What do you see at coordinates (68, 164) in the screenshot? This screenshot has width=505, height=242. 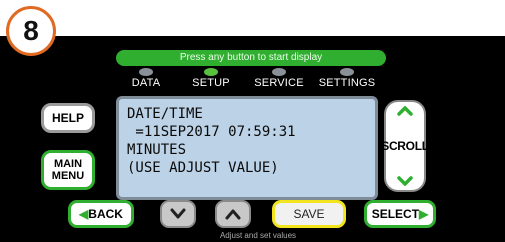 I see `main-menu-line1: MAIN` at bounding box center [68, 164].